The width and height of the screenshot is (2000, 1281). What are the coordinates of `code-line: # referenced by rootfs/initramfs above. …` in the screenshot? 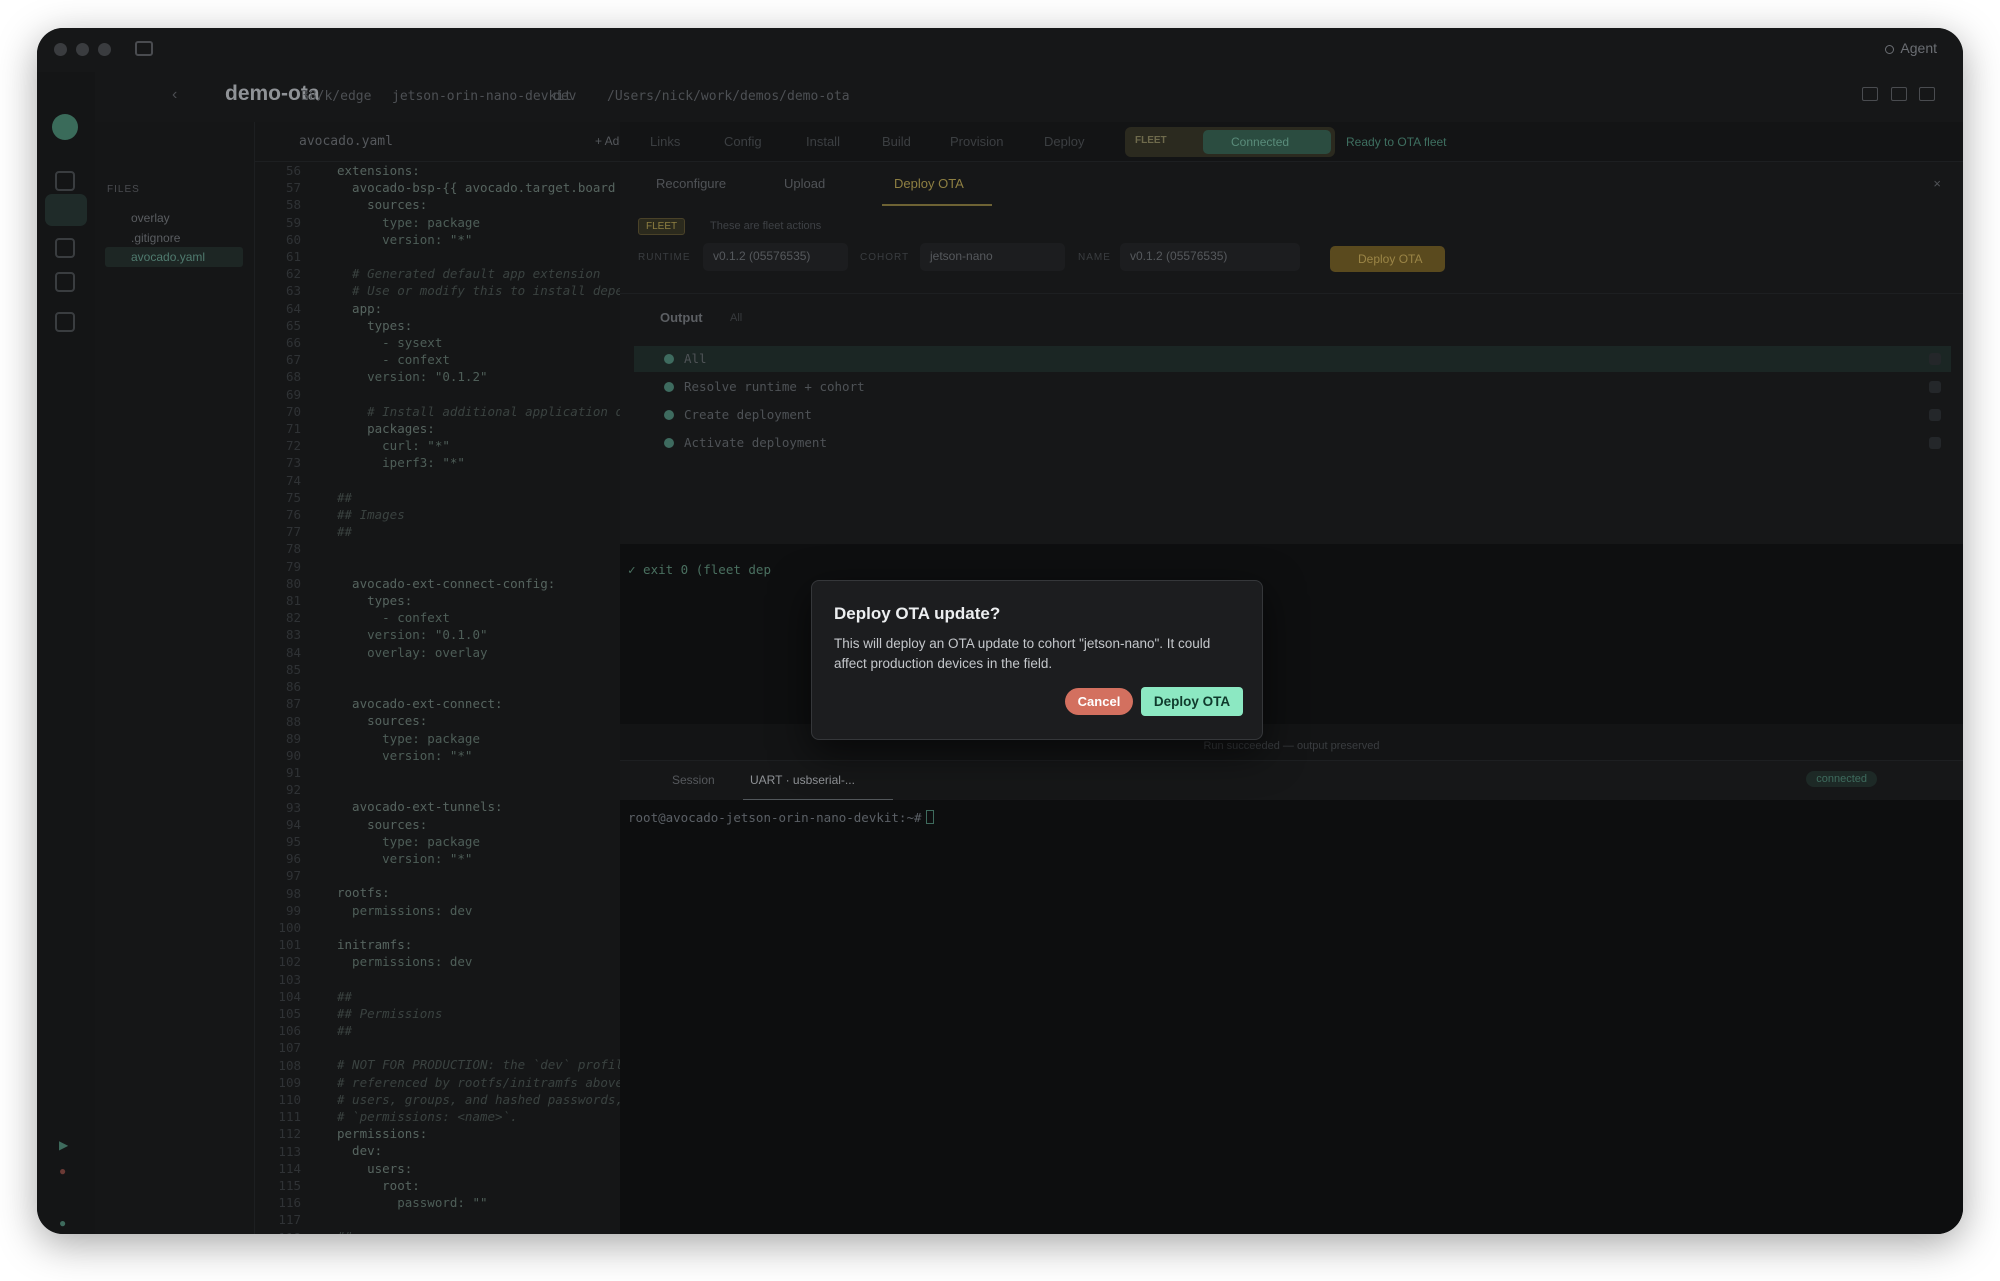 It's located at (478, 1082).